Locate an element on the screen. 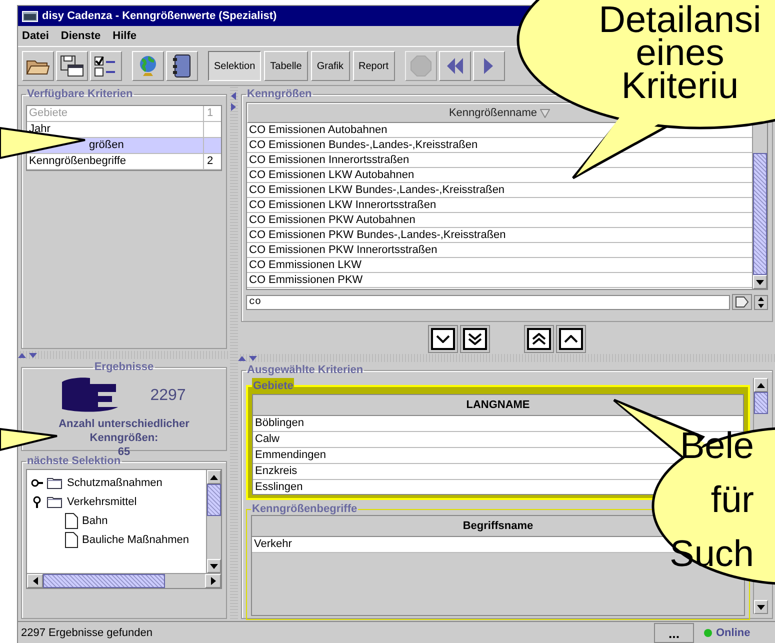 This screenshot has height=643, width=775. panel-title: Ergebnisse is located at coordinates (124, 367).